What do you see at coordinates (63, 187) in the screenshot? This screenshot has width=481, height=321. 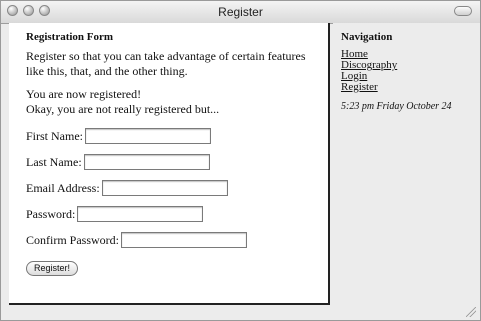 I see `email-label: Email Address:` at bounding box center [63, 187].